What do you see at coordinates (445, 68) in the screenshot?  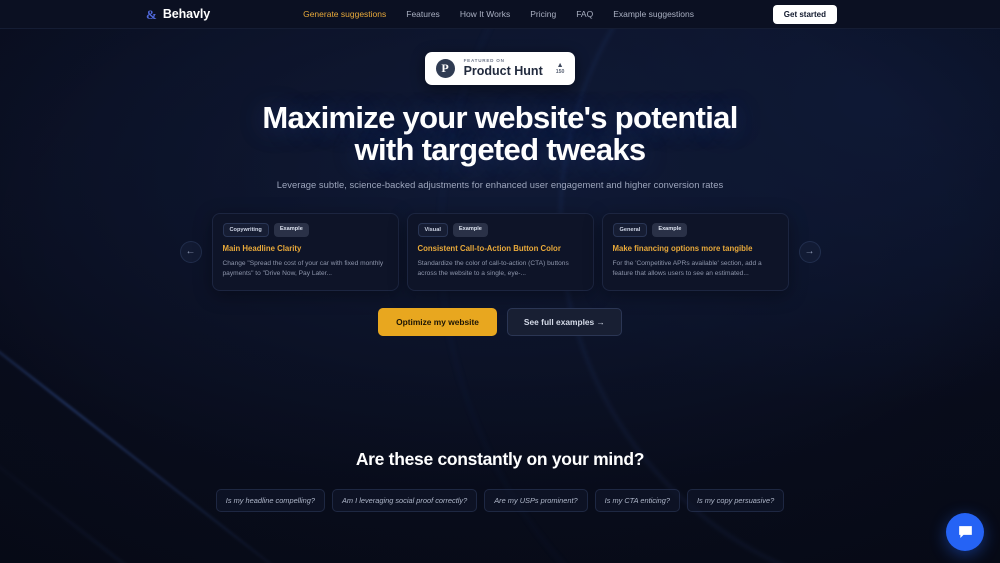 I see `product-hunt-logo-icon: P` at bounding box center [445, 68].